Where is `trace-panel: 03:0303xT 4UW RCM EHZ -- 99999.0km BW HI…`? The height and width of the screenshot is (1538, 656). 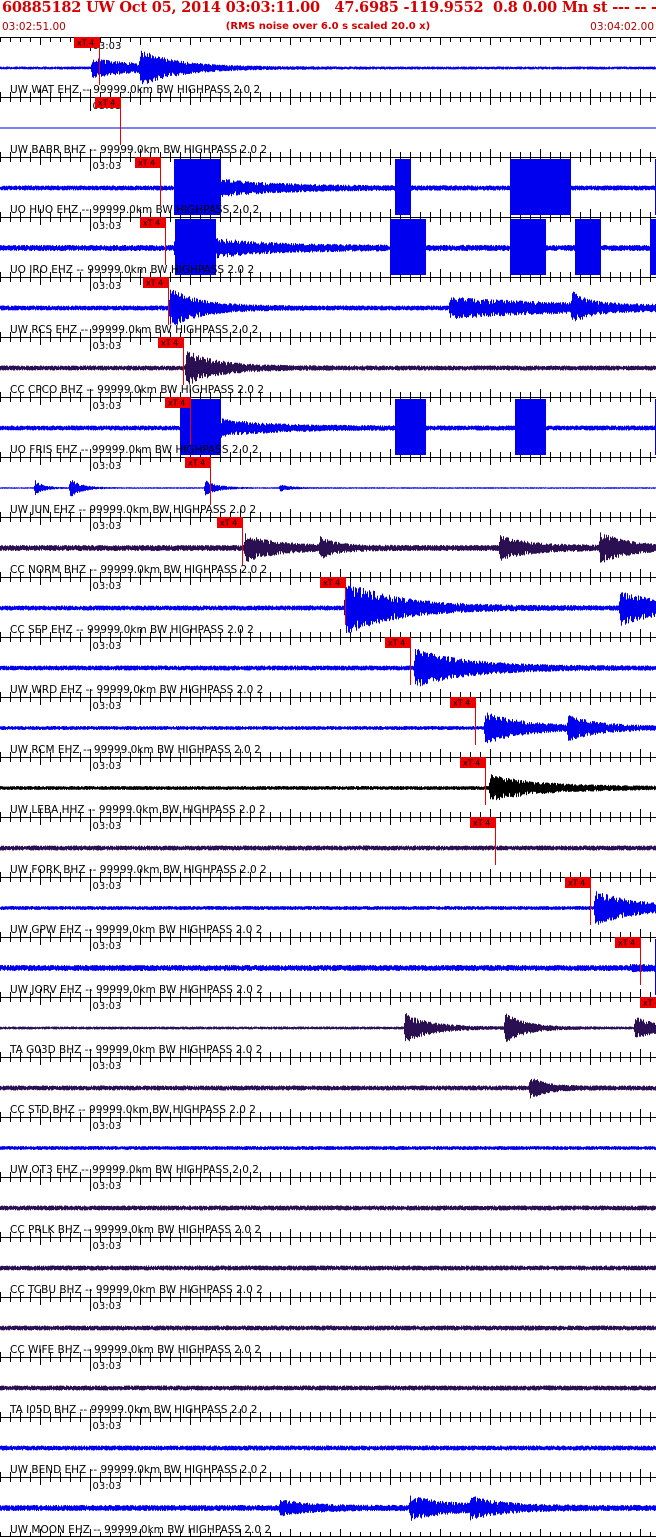
trace-panel: 03:0303xT 4UW RCM EHZ -- 99999.0km BW HI… is located at coordinates (328, 727).